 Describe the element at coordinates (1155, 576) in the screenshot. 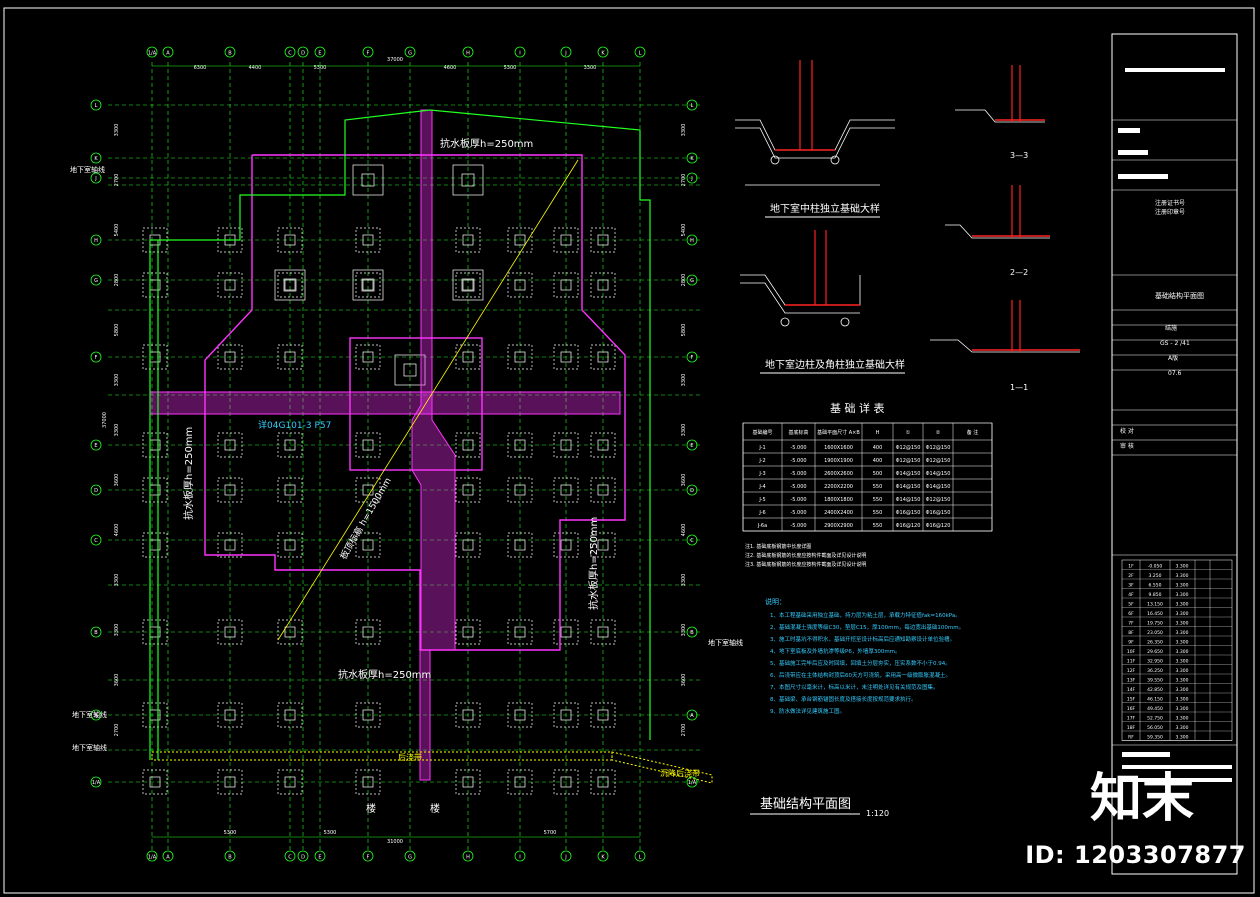

I see `floor-elevation: 3.250` at that location.